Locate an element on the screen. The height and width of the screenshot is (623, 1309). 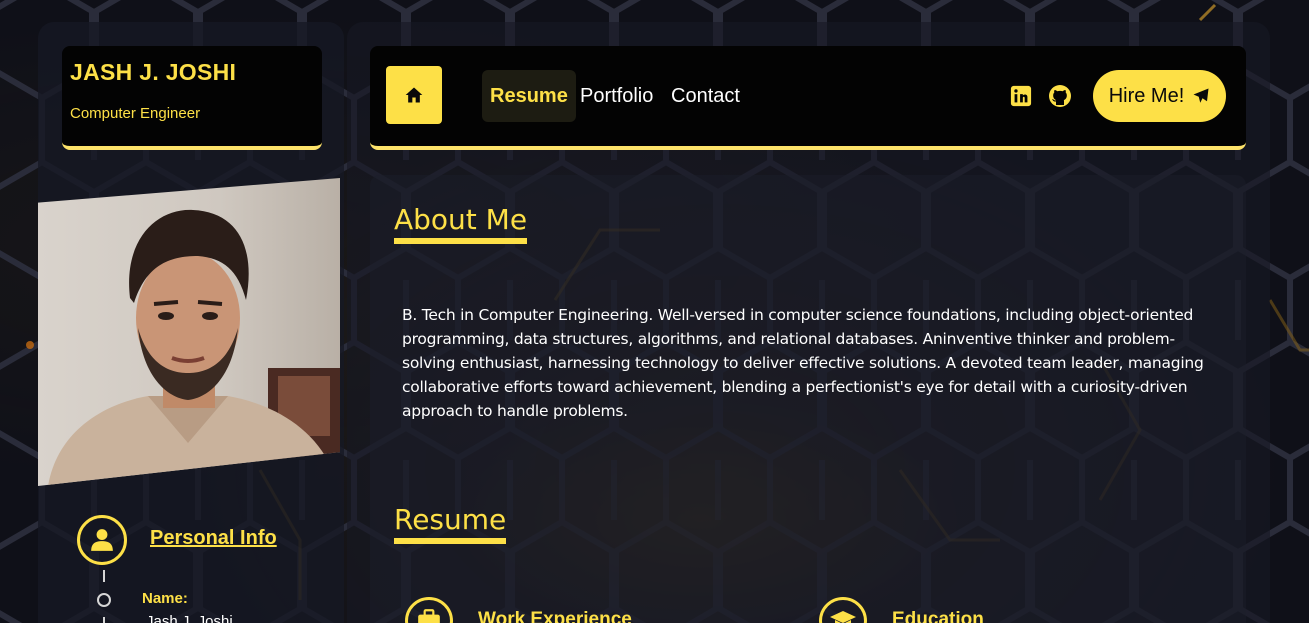
info-label-name: Name: is located at coordinates (165, 598).